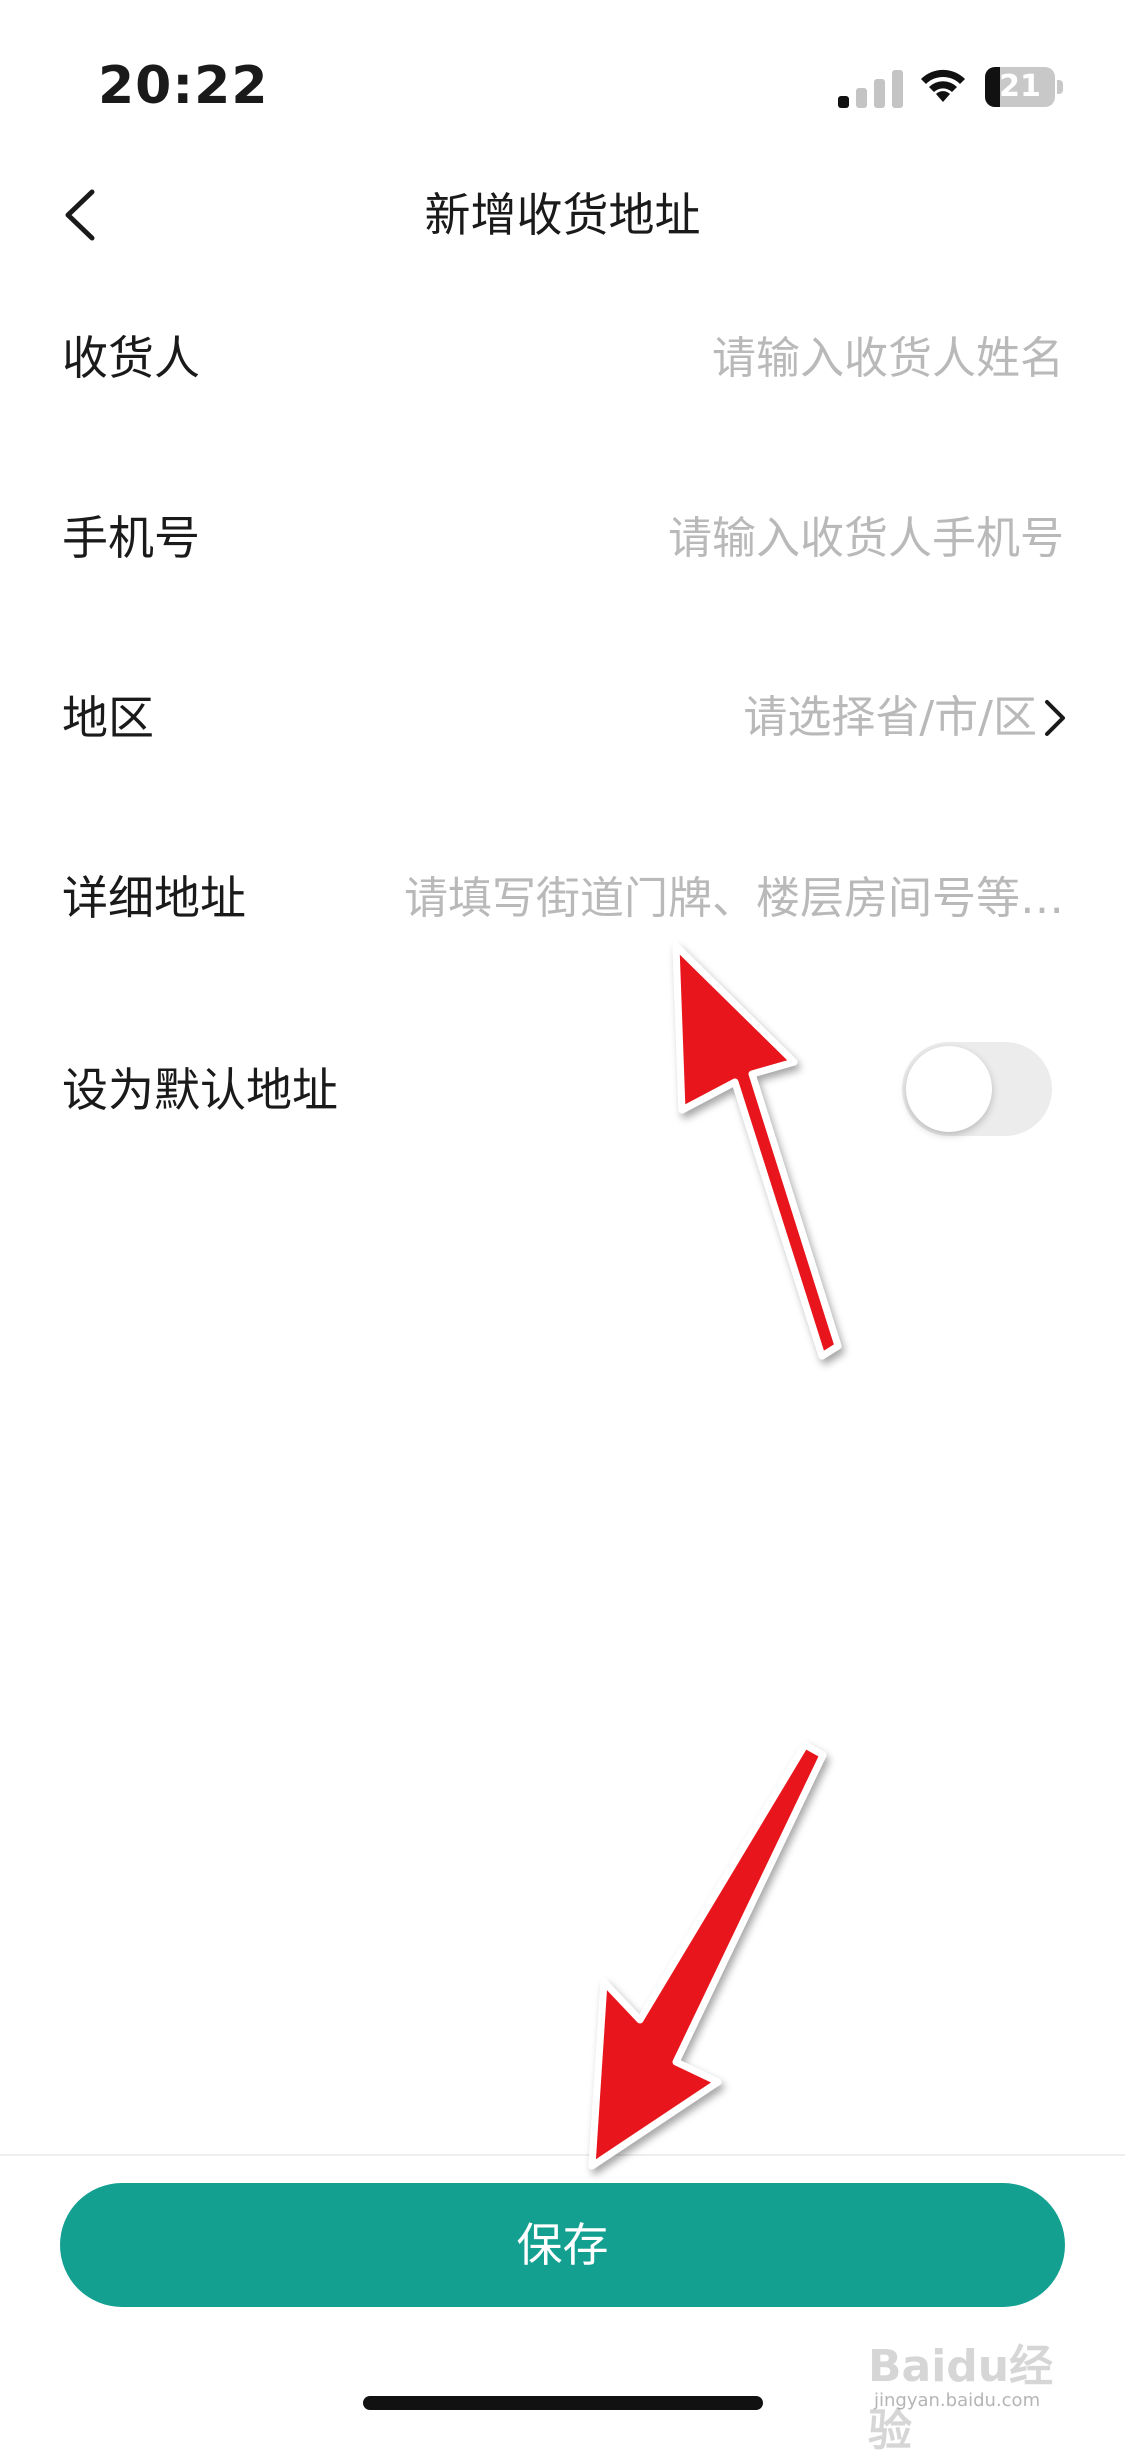 This screenshot has width=1125, height=2458. What do you see at coordinates (707, 1955) in the screenshot?
I see `annotation-arrow-down` at bounding box center [707, 1955].